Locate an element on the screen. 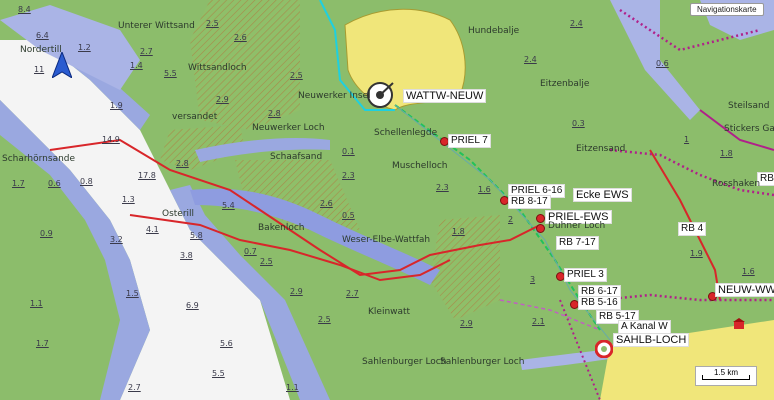 The width and height of the screenshot is (774, 400). depth-sounding: 5.8 is located at coordinates (196, 235).